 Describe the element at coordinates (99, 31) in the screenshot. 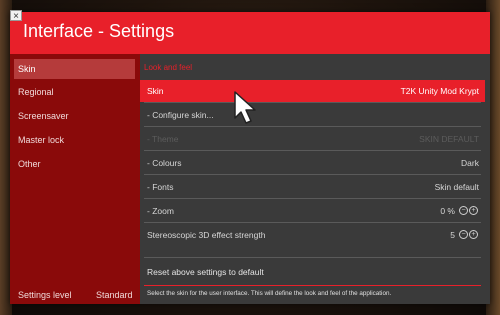

I see `window-title: Interface - Settings` at that location.